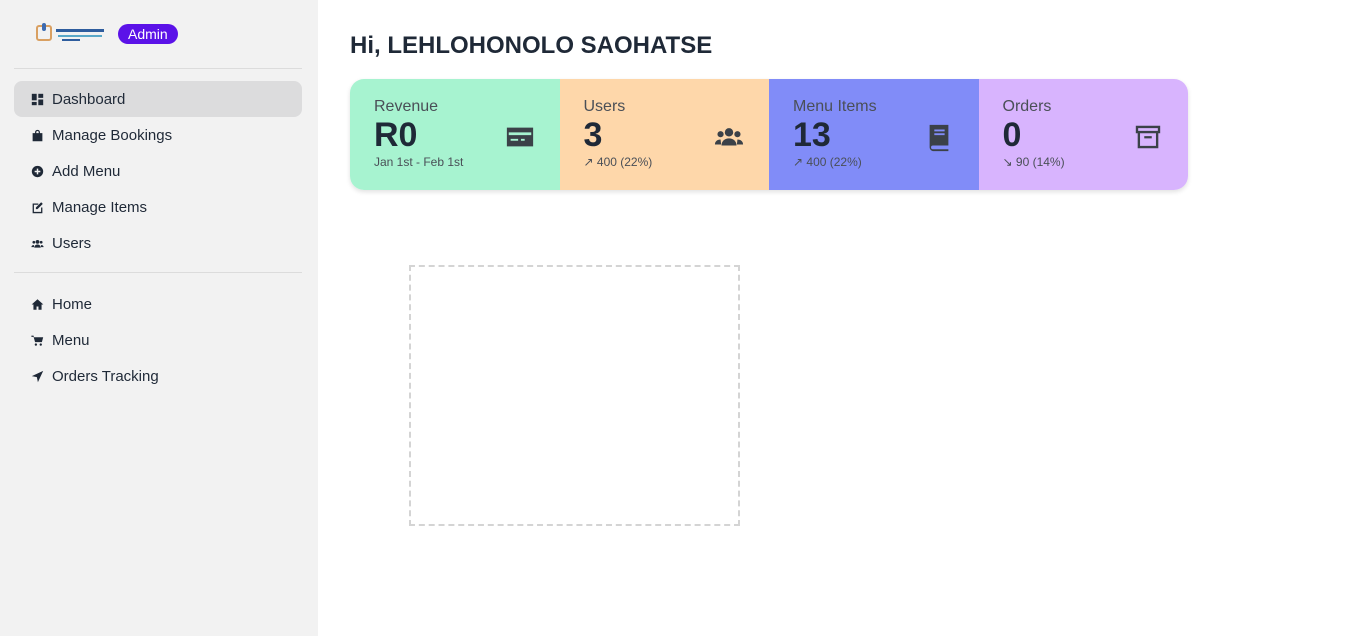 The height and width of the screenshot is (636, 1363). Describe the element at coordinates (419, 162) in the screenshot. I see `stat-description: Jan 1st - Feb 1st` at that location.